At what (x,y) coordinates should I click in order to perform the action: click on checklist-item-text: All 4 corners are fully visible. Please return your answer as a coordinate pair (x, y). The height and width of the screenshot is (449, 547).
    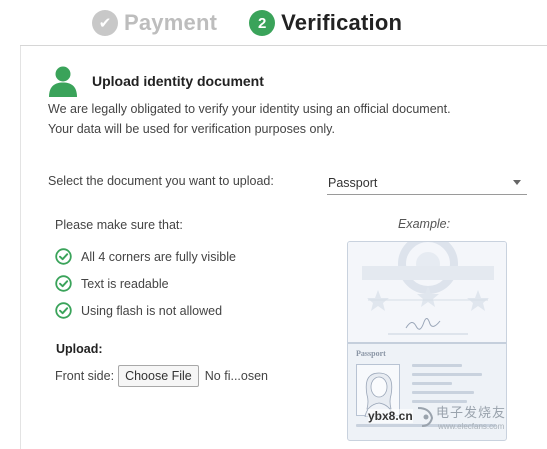
    Looking at the image, I should click on (158, 256).